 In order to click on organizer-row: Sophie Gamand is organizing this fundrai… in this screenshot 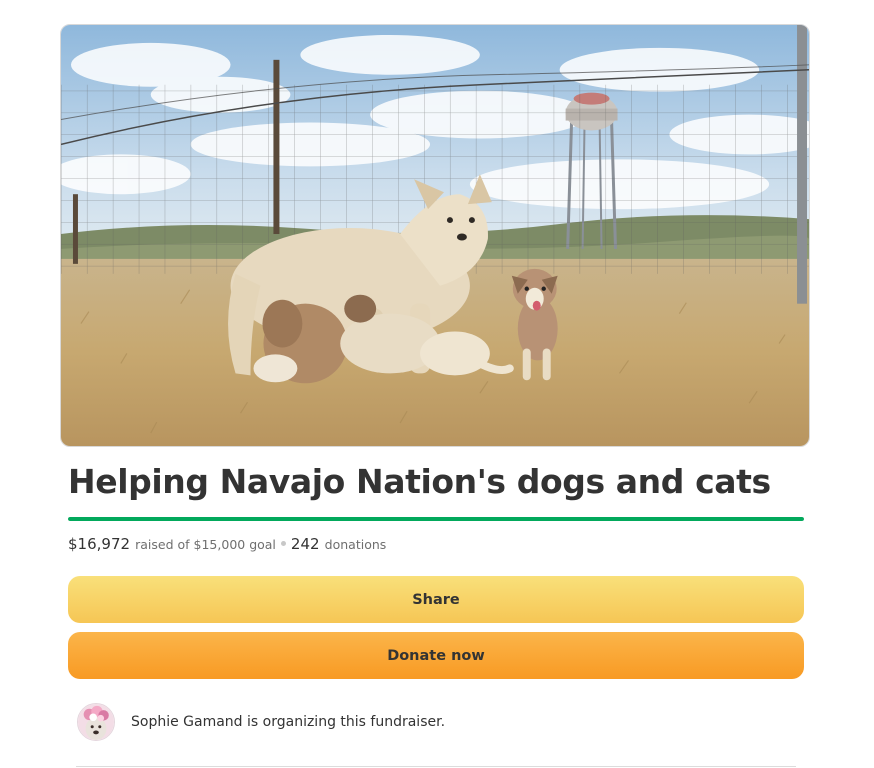, I will do `click(261, 722)`.